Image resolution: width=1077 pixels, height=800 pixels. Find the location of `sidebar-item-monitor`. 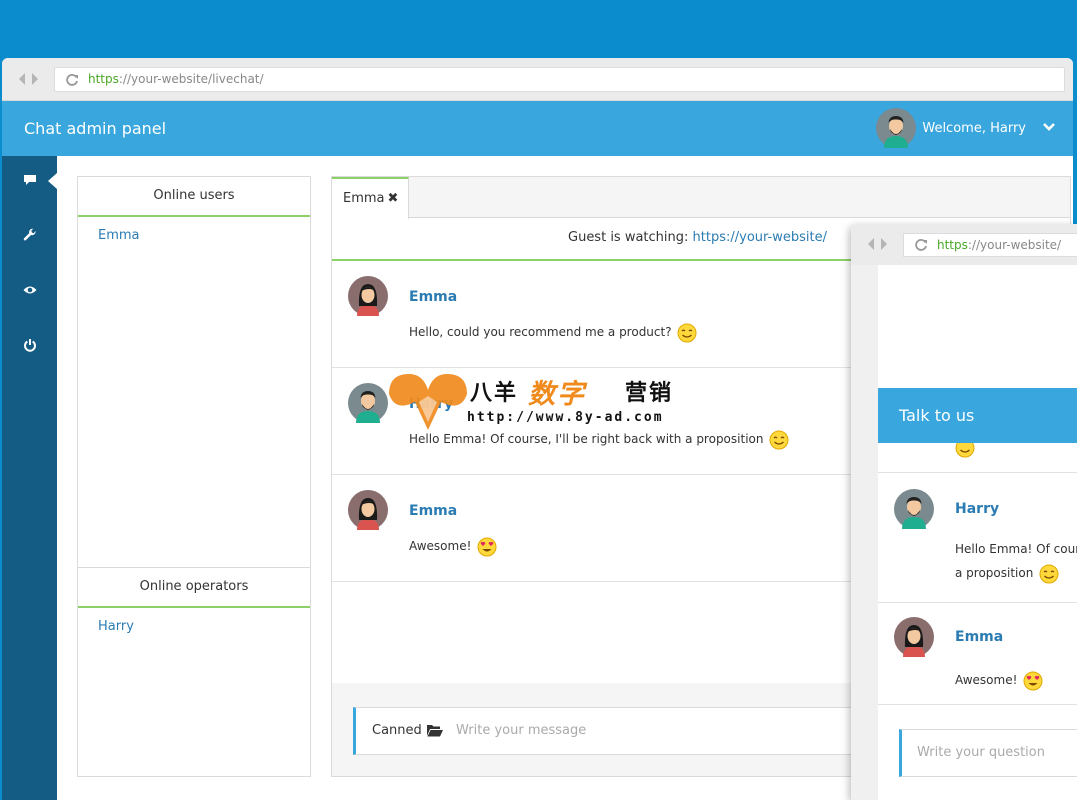

sidebar-item-monitor is located at coordinates (29, 290).